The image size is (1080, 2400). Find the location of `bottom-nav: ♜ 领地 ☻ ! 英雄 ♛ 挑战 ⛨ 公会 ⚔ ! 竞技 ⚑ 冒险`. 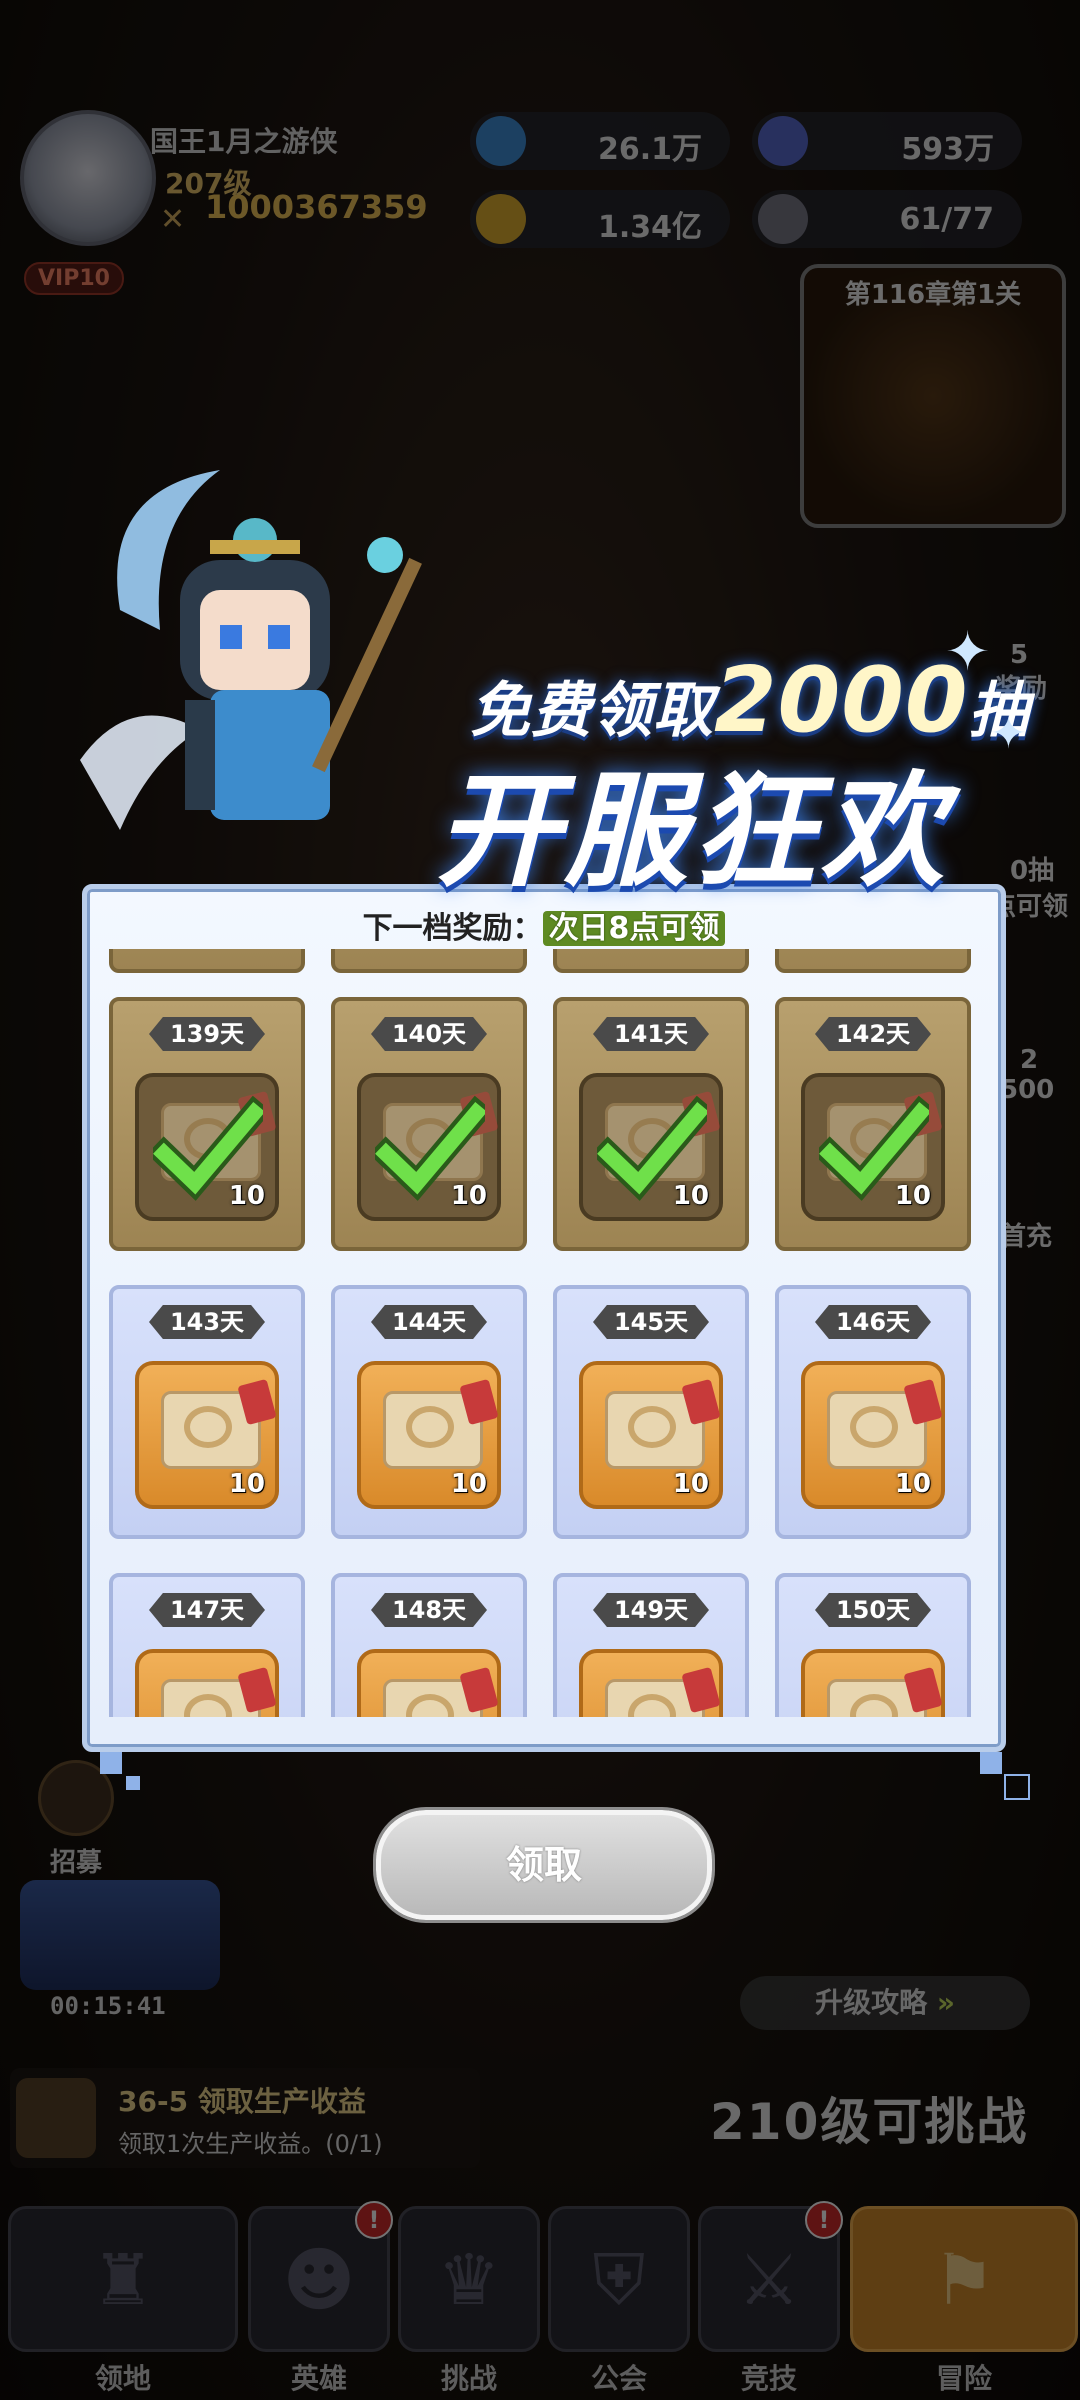

bottom-nav: ♜ 领地 ☻ ! 英雄 ♛ 挑战 ⛨ 公会 ⚔ ! 竞技 ⚑ 冒险 is located at coordinates (540, 2298).